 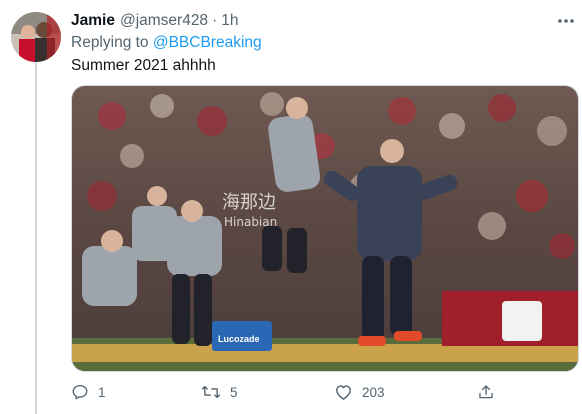 I want to click on share-button, so click(x=486, y=392).